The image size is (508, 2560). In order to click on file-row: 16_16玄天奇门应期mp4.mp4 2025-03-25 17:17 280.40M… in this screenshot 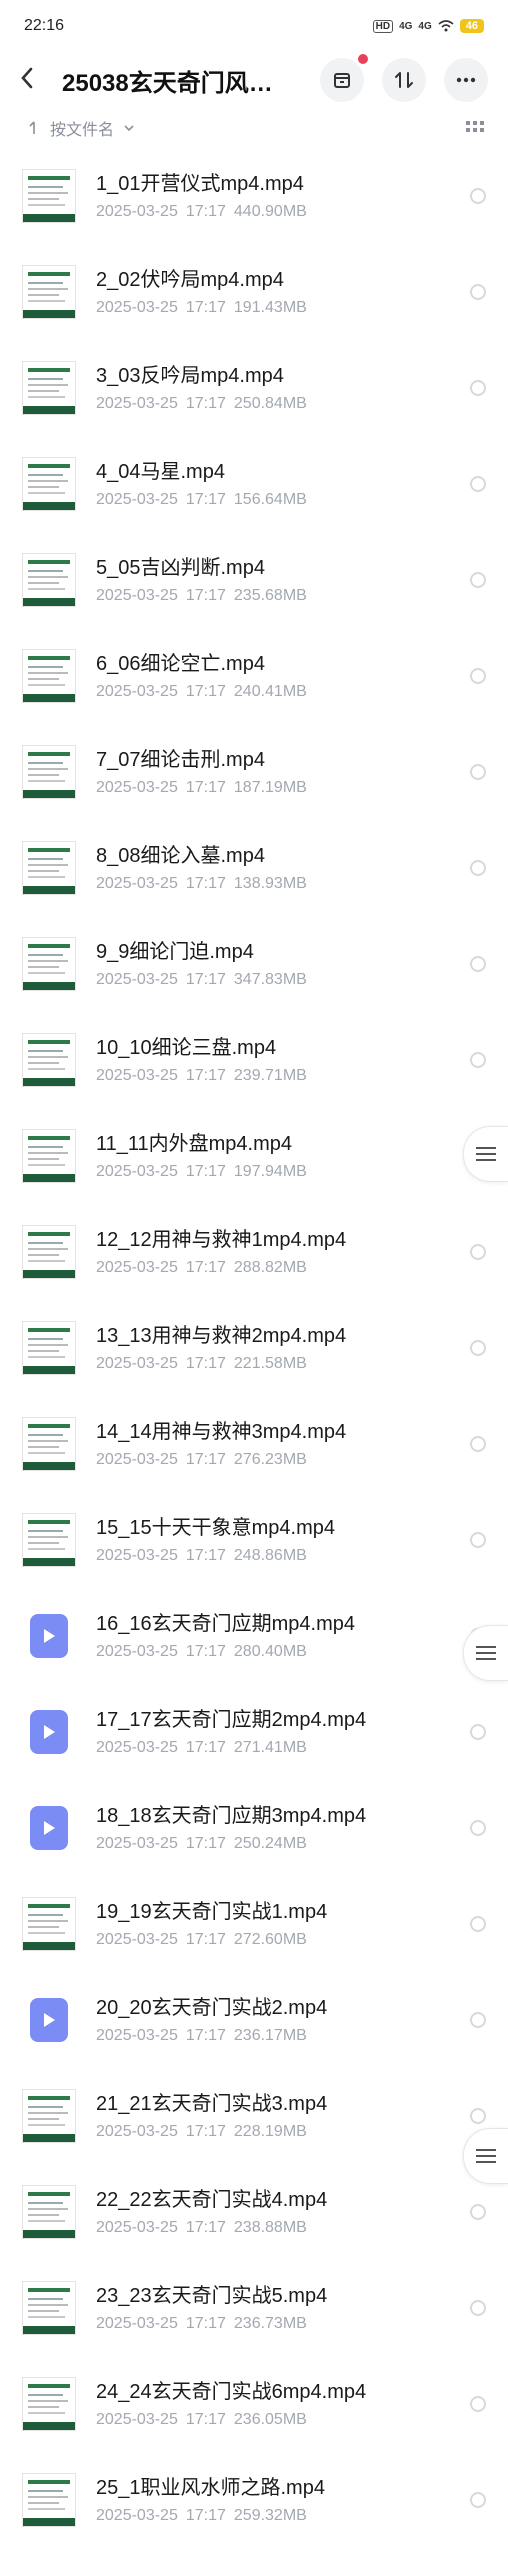, I will do `click(254, 1636)`.